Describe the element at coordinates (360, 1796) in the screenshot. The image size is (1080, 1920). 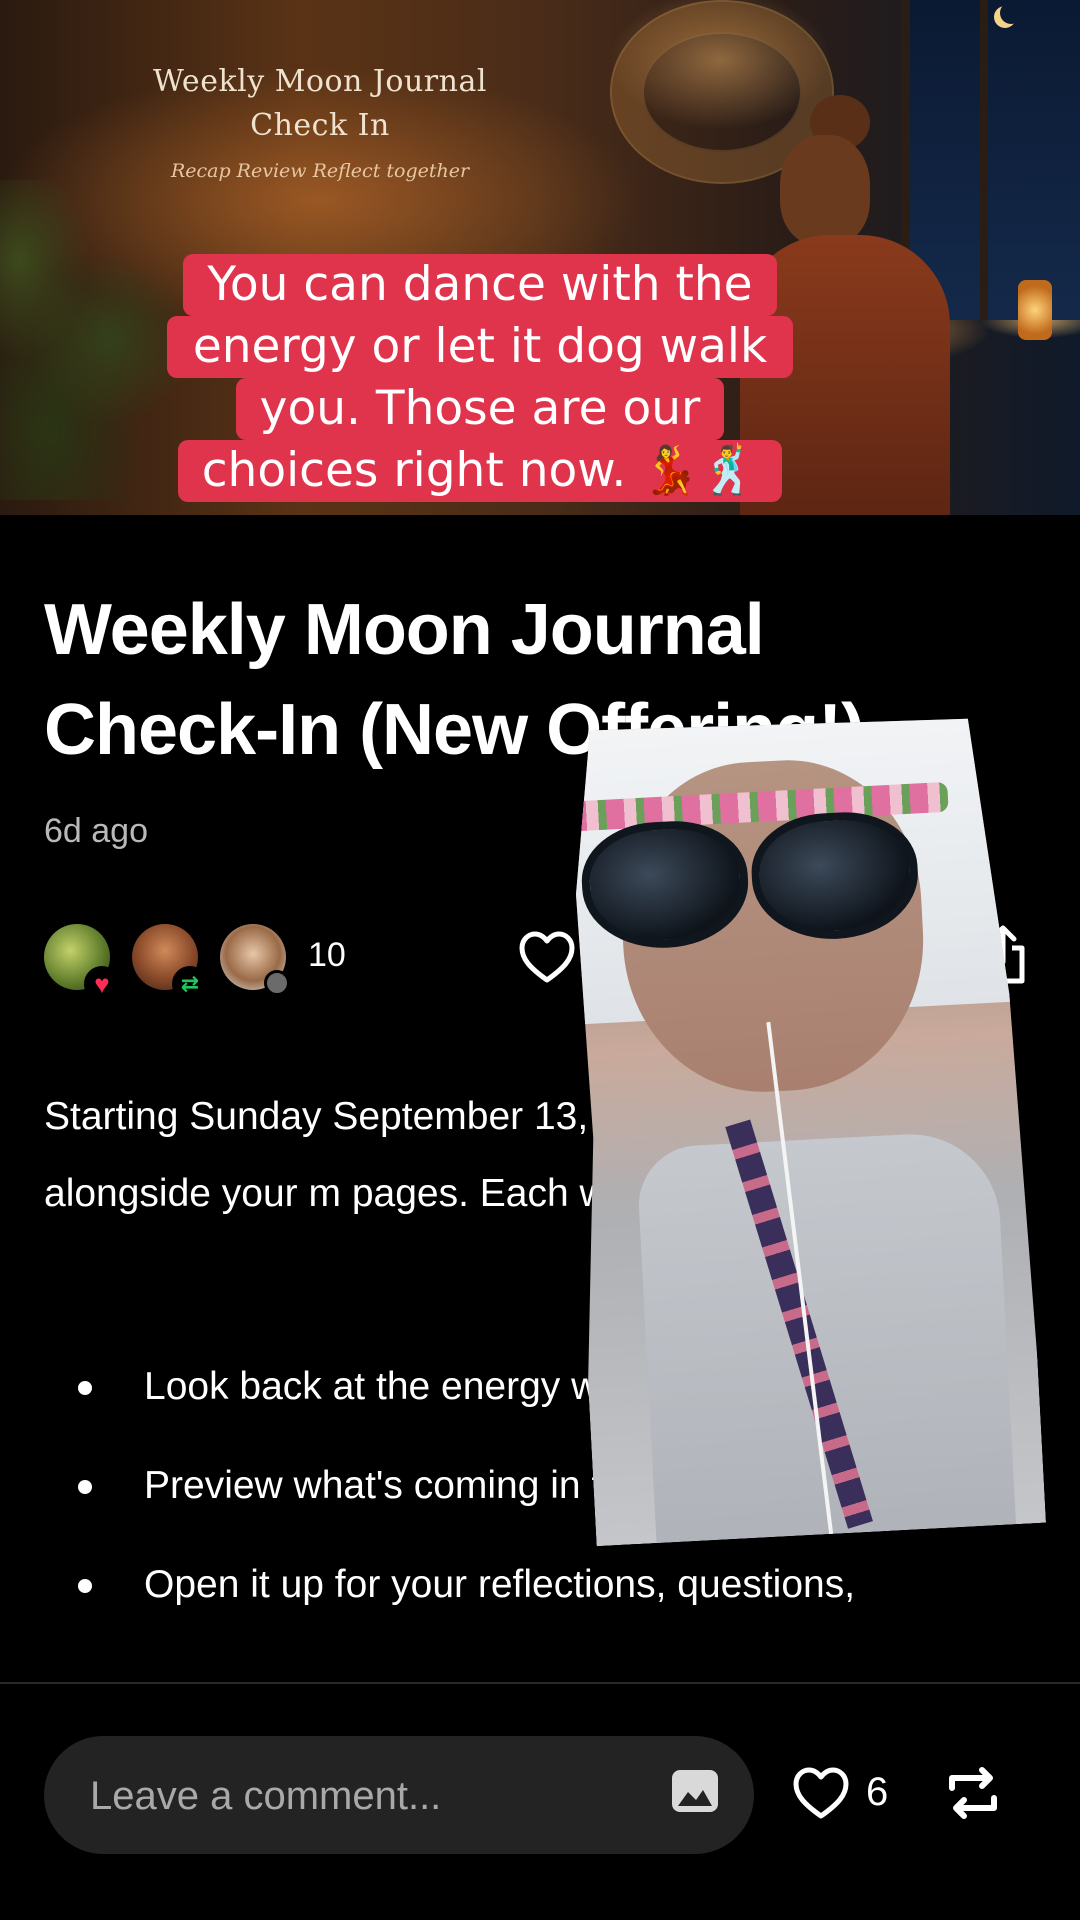
I see `comment-input` at that location.